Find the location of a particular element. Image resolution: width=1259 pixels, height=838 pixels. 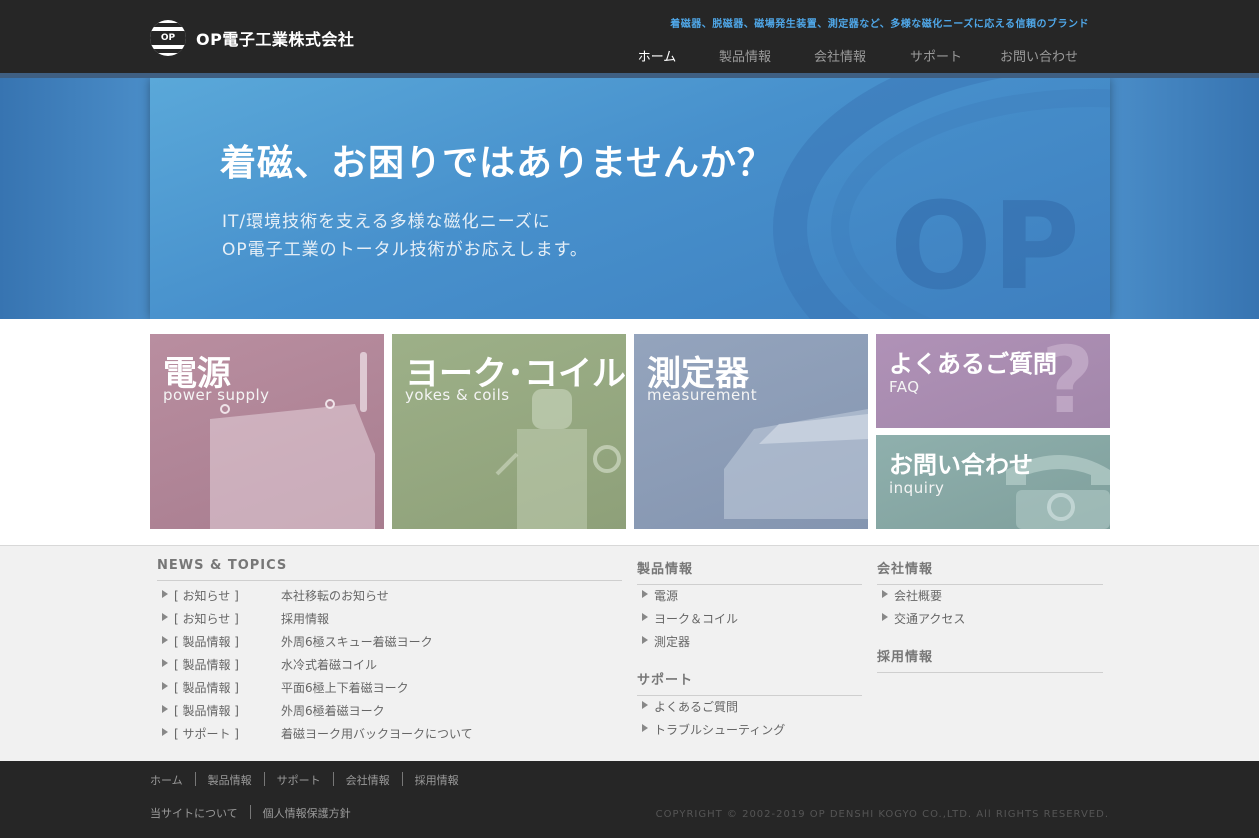

footer-link-products: 製品情報 is located at coordinates (230, 780).